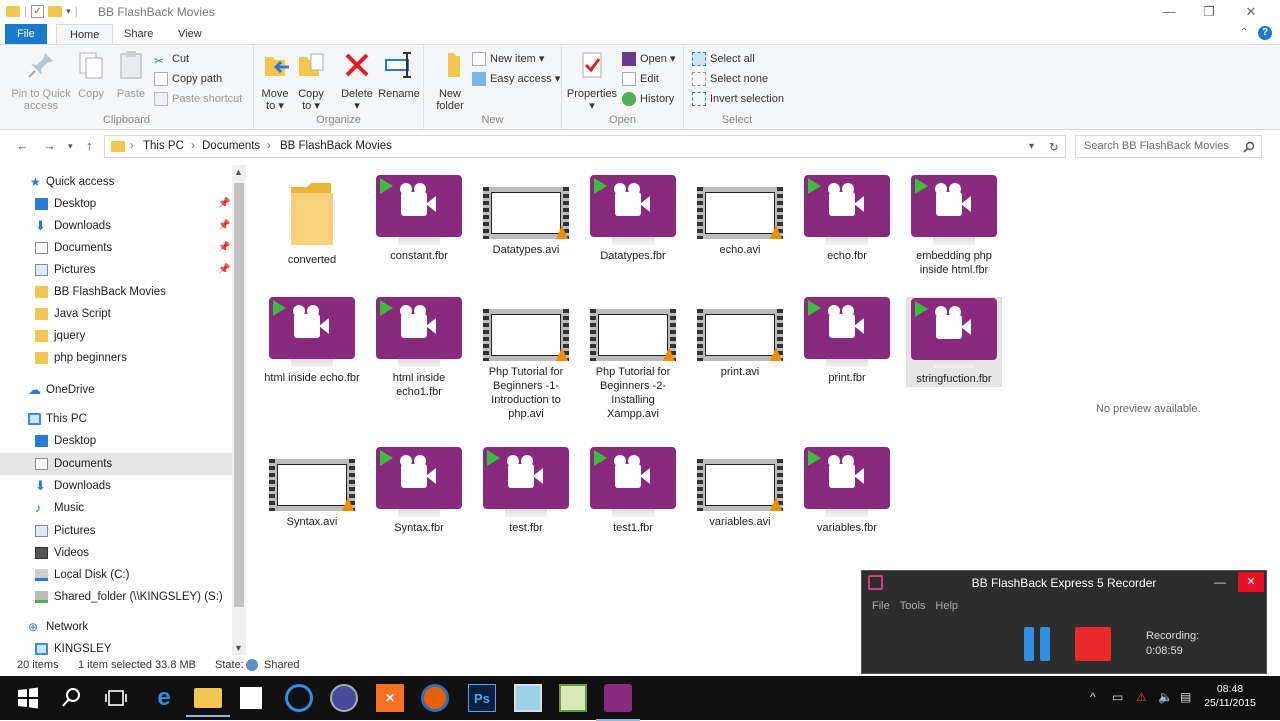 The width and height of the screenshot is (1280, 721). I want to click on nav-quick-java-script: Java Script, so click(116, 314).